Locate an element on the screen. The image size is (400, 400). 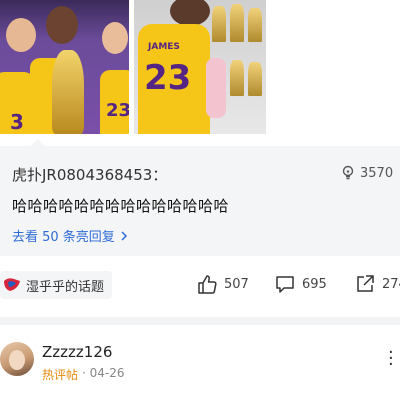
more-replies-label: 去看 50 条亮回复 is located at coordinates (63, 237).